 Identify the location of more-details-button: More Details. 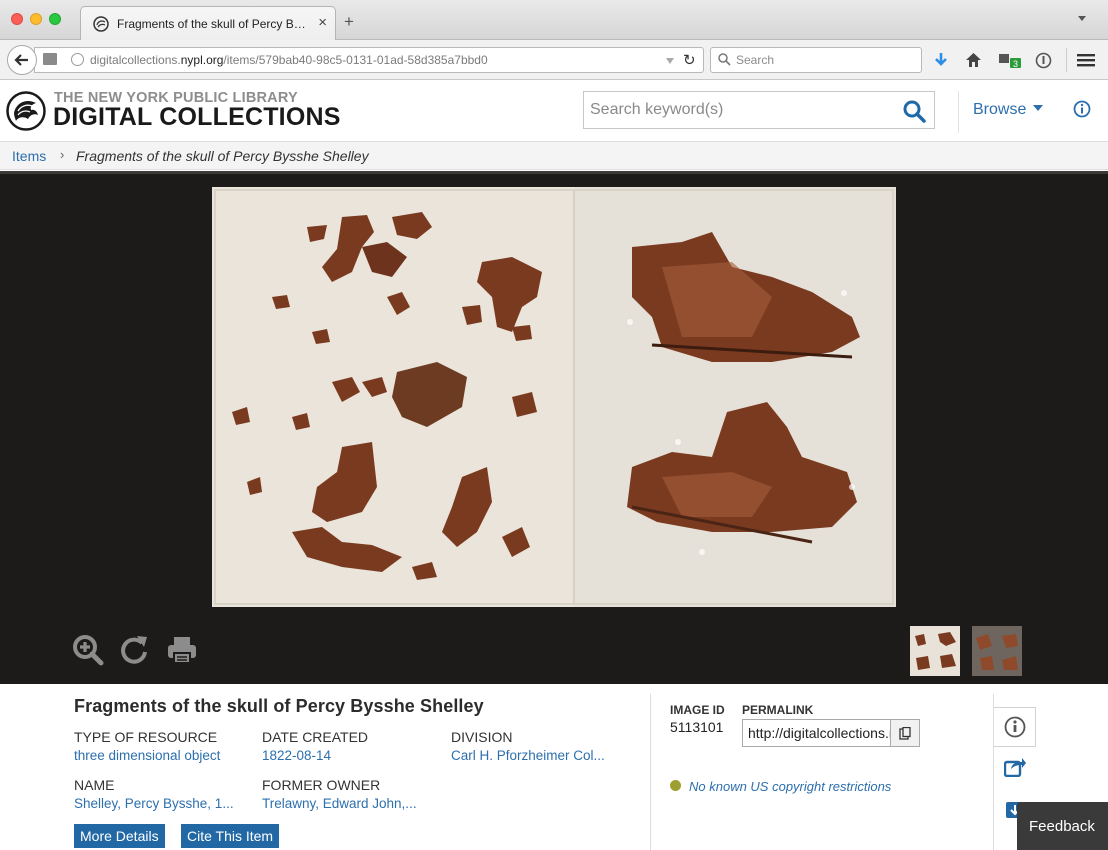
(119, 836).